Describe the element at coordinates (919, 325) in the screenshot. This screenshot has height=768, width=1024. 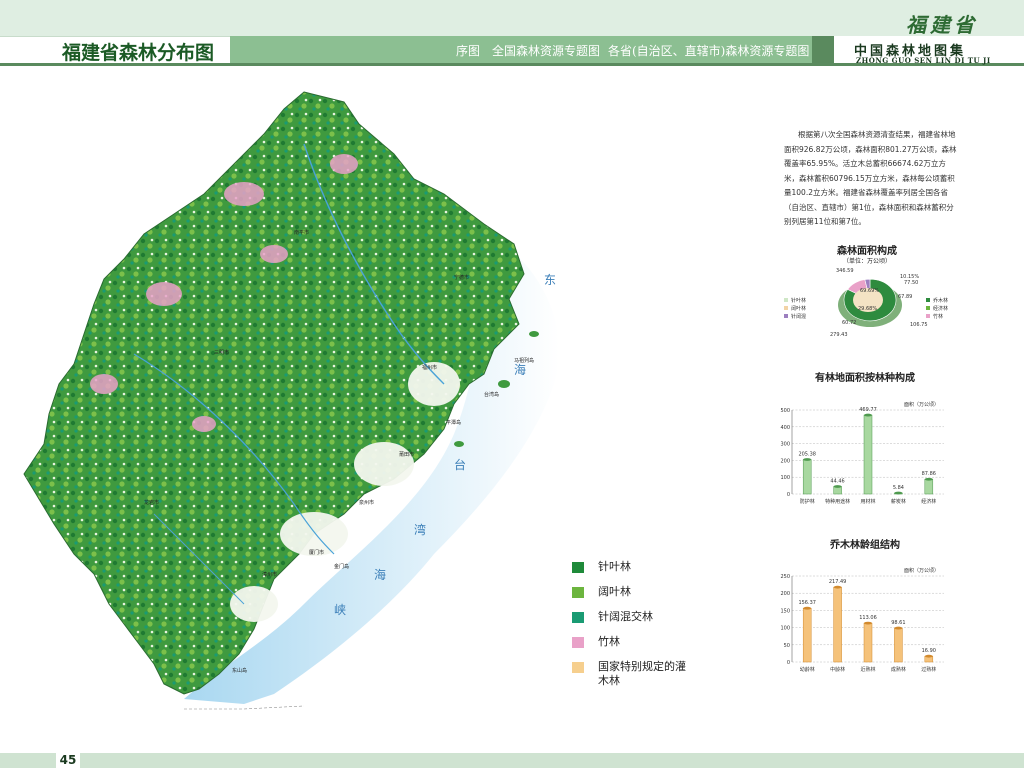
I see `pie-value-label: 106.75` at that location.